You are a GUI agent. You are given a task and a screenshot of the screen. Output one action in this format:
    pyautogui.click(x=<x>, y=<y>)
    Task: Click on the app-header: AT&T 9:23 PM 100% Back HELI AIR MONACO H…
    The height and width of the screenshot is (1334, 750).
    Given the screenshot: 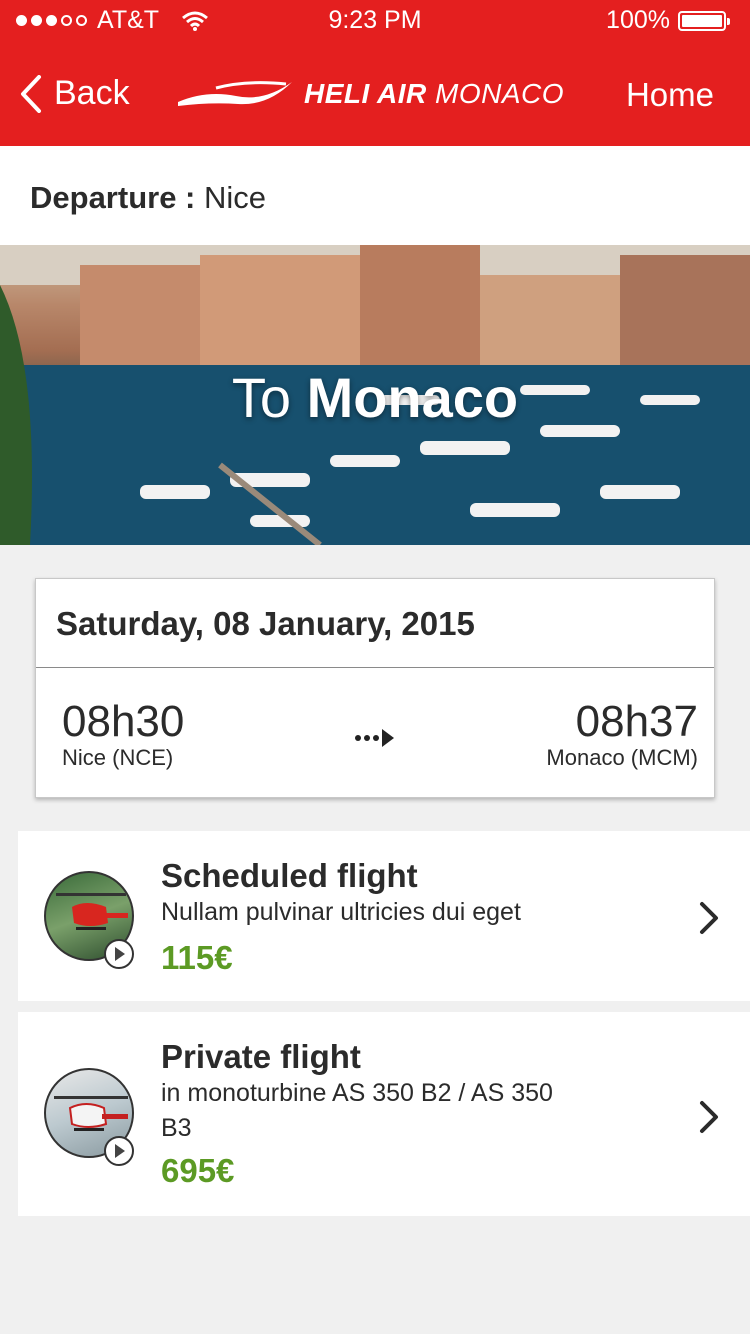 What is the action you would take?
    pyautogui.click(x=375, y=73)
    